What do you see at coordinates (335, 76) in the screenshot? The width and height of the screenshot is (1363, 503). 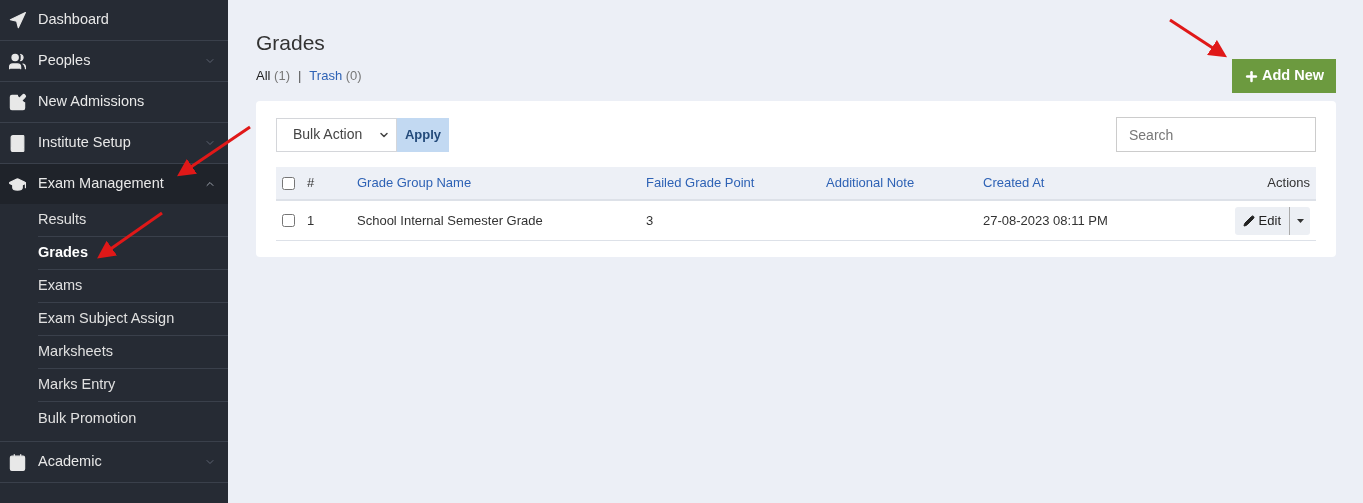 I see `filter-link: Trash (0)` at bounding box center [335, 76].